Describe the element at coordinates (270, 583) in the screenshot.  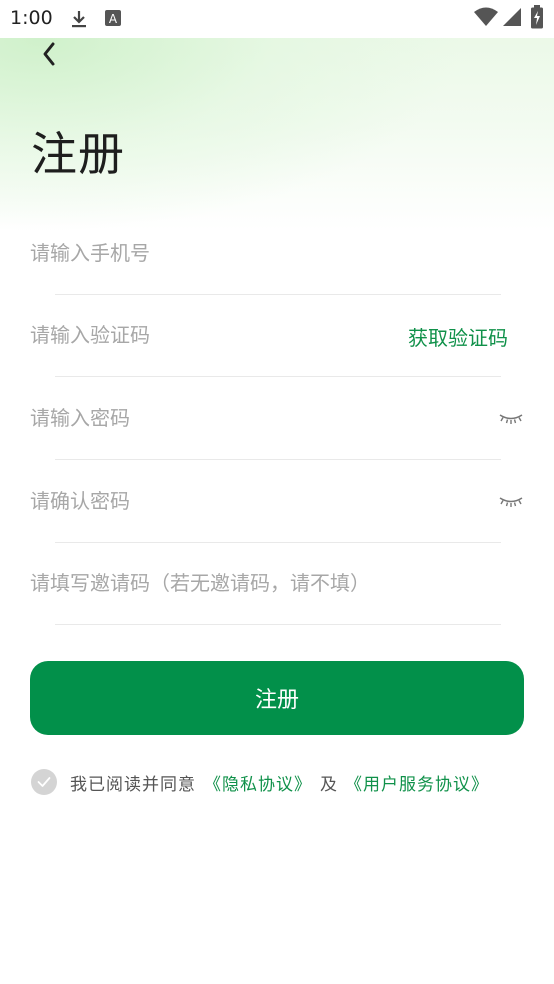
I see `invite-code-input` at that location.